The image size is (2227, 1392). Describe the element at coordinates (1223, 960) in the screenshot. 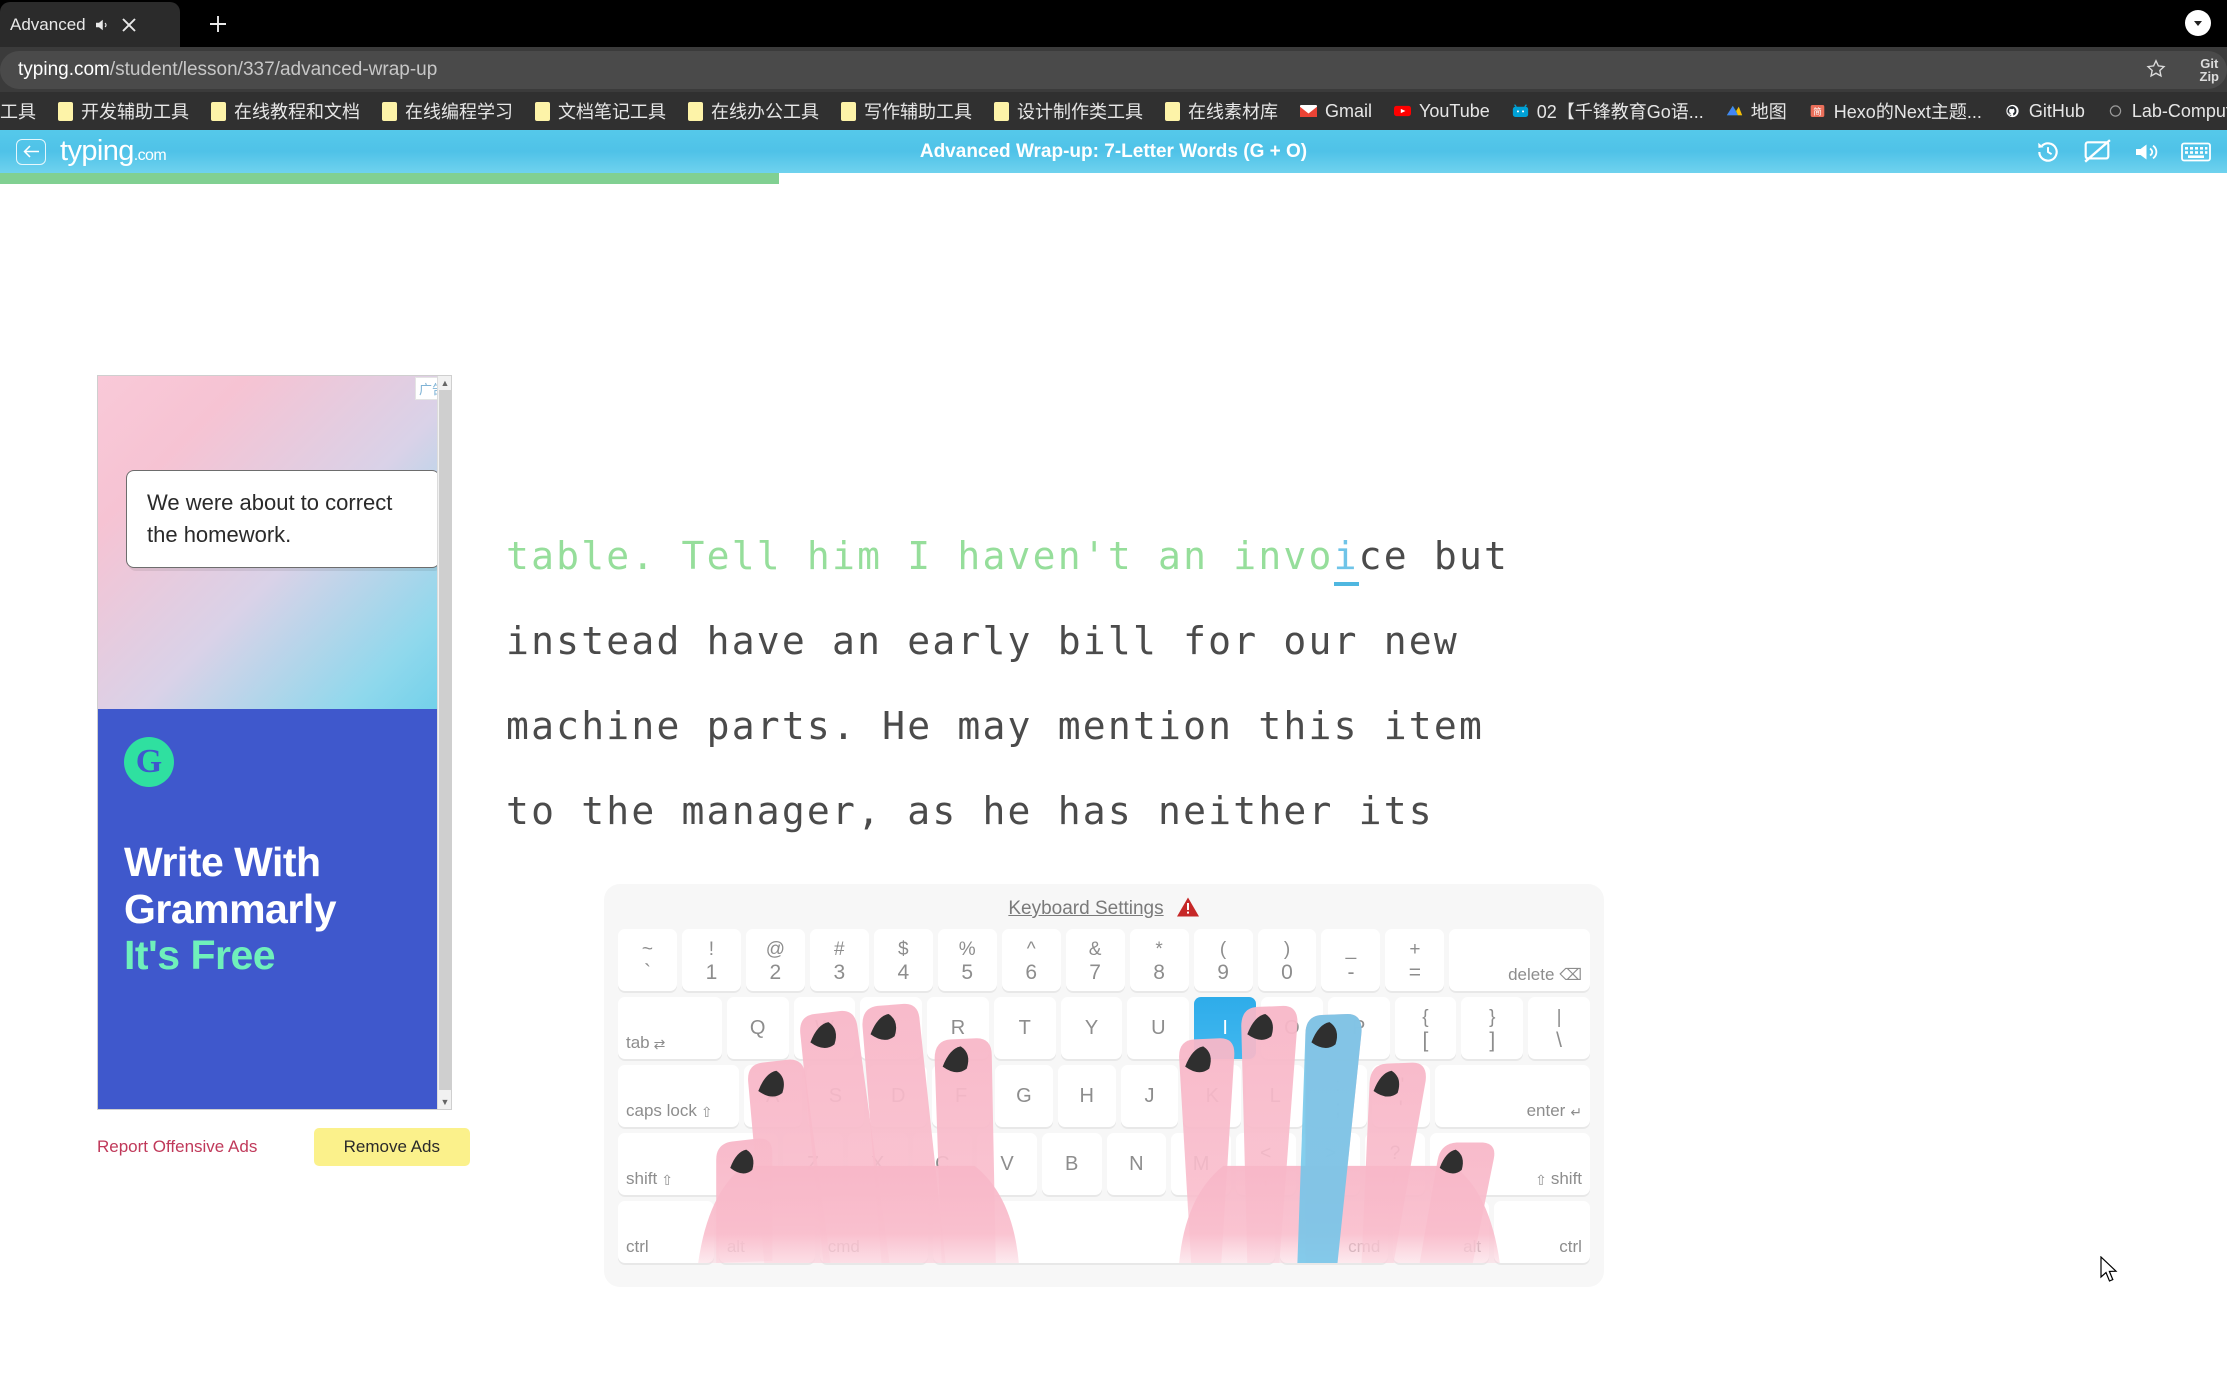

I see `key-9: (9` at that location.